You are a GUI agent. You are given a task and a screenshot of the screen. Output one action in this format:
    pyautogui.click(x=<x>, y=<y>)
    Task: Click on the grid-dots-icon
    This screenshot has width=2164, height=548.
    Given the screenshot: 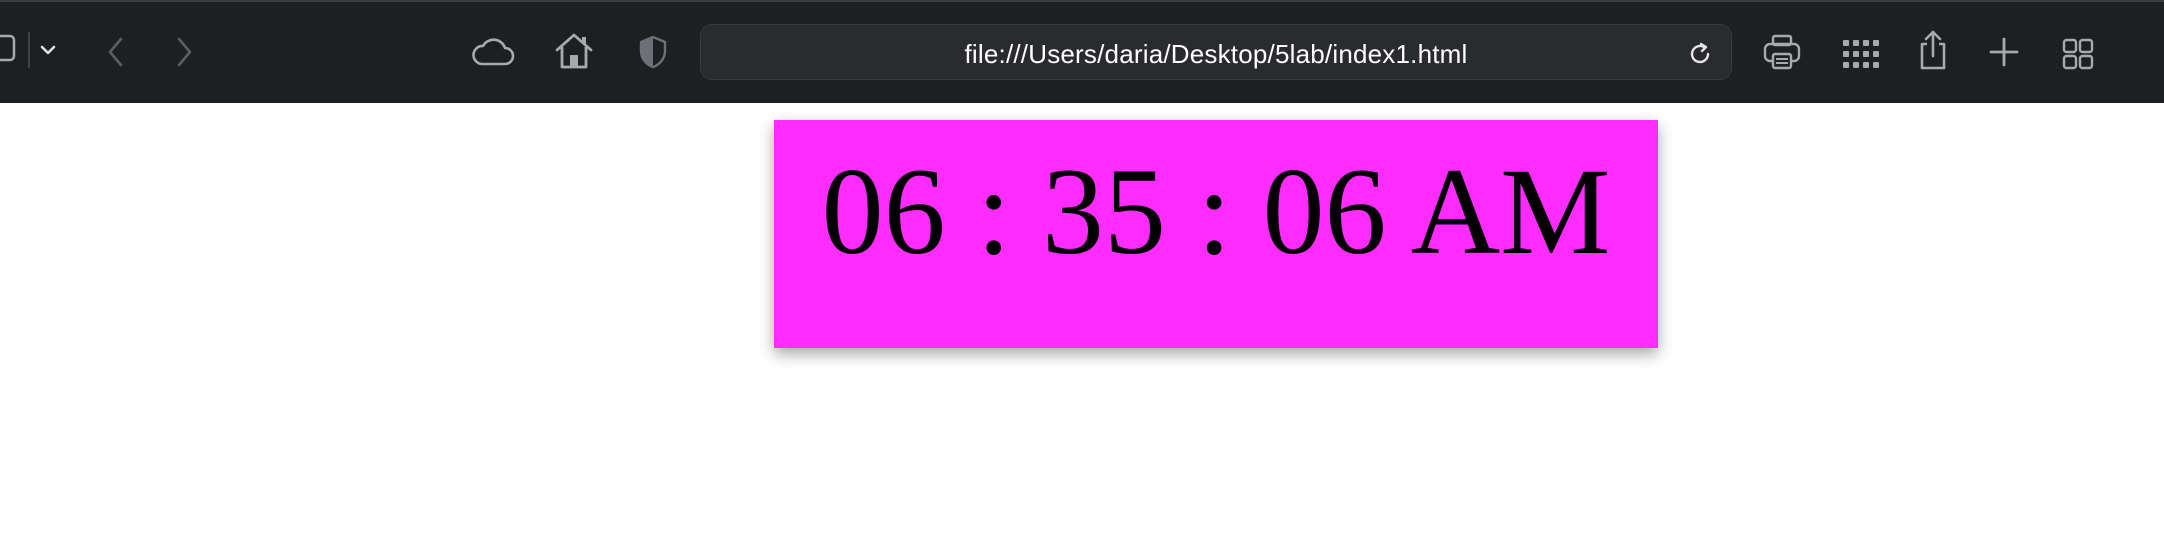 What is the action you would take?
    pyautogui.click(x=1860, y=54)
    